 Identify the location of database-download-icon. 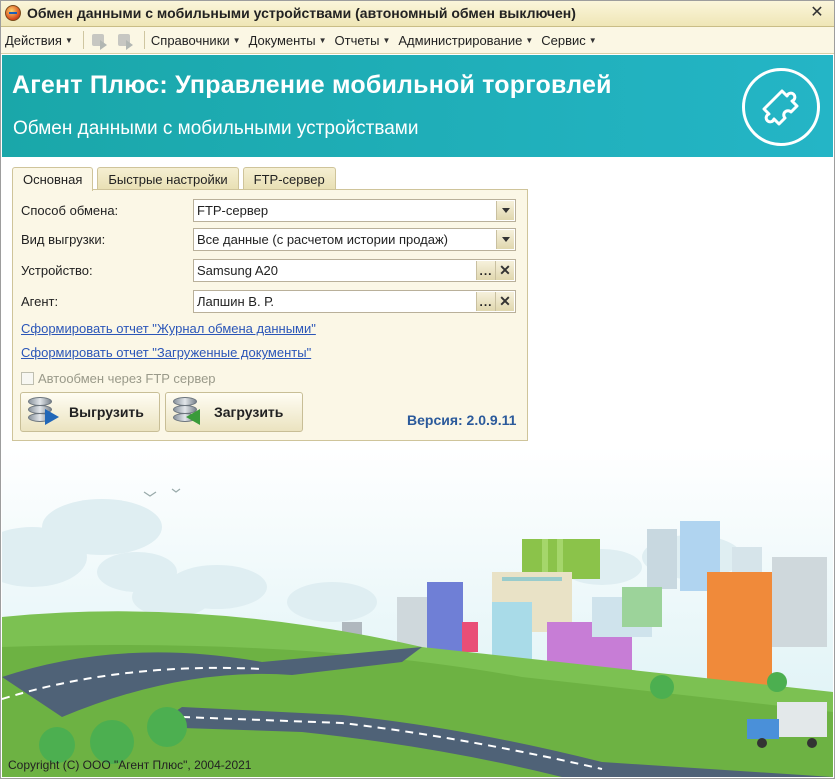
(189, 412).